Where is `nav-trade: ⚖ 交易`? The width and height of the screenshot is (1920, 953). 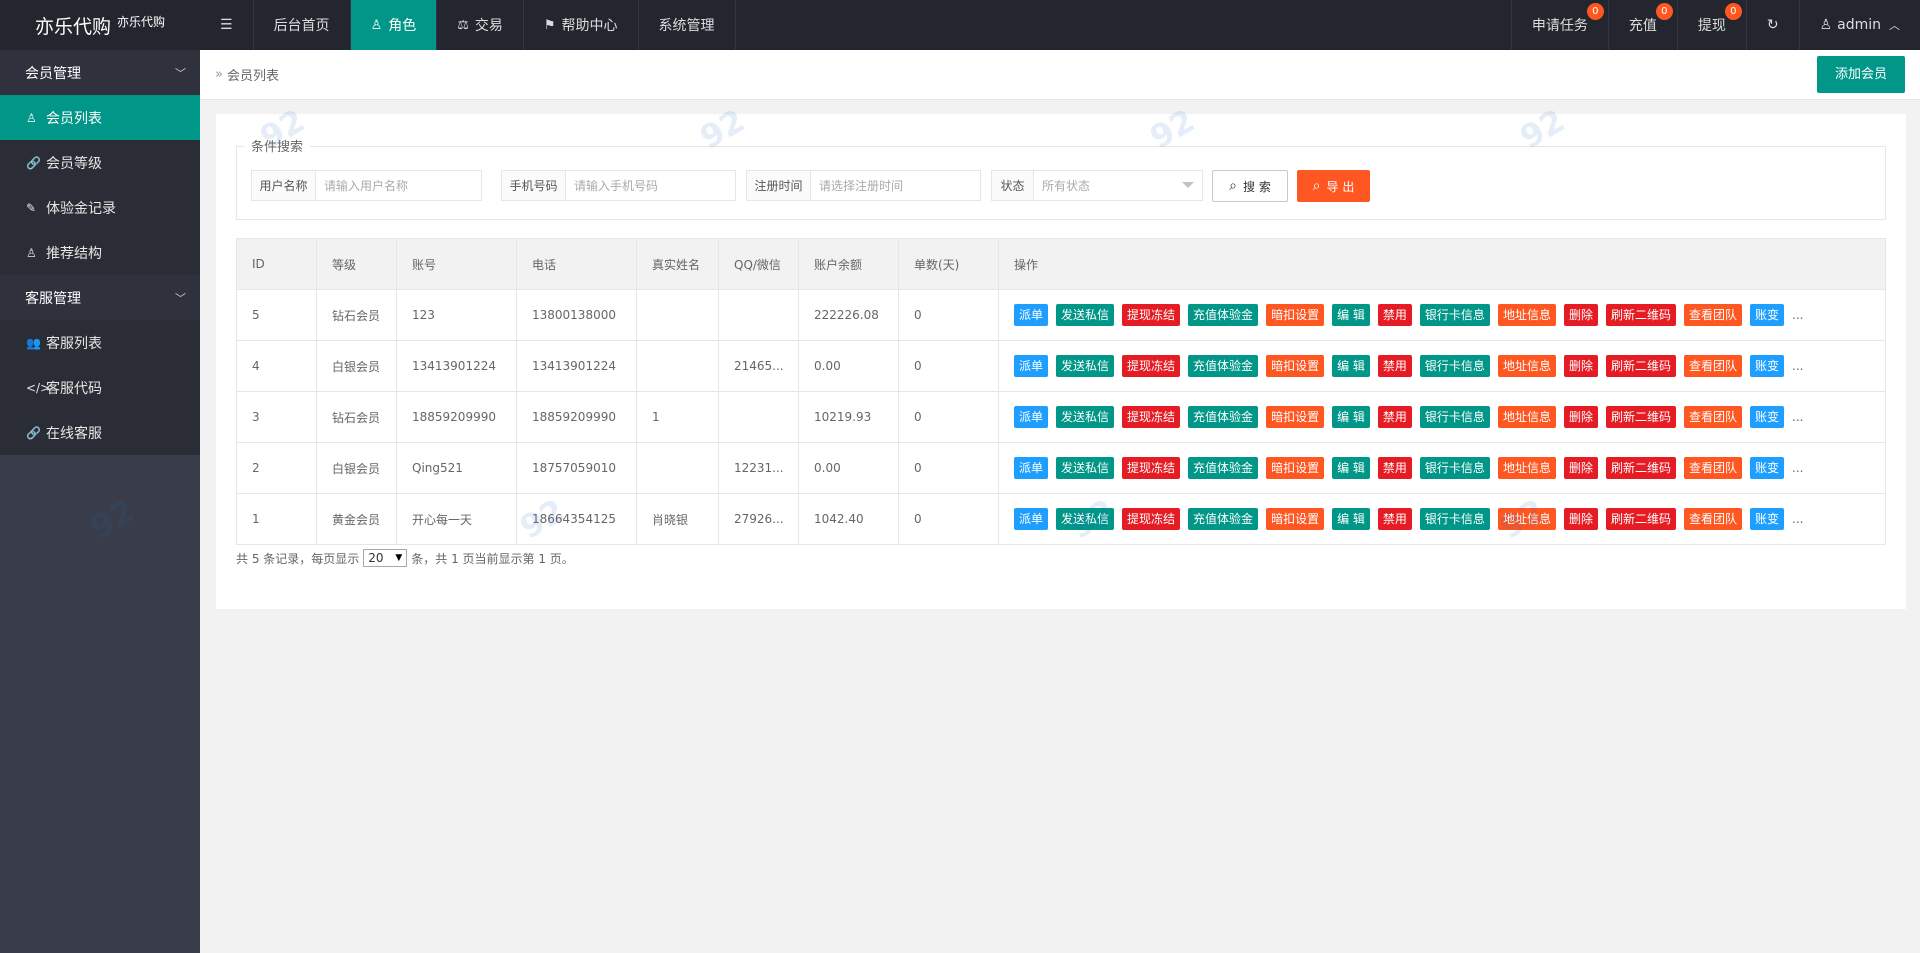 nav-trade: ⚖ 交易 is located at coordinates (480, 25).